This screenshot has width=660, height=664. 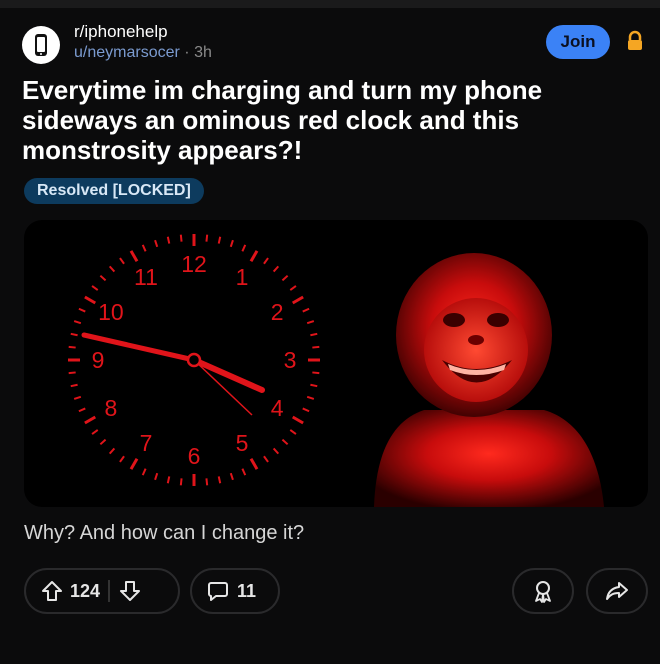 What do you see at coordinates (635, 43) in the screenshot?
I see `lock-icon` at bounding box center [635, 43].